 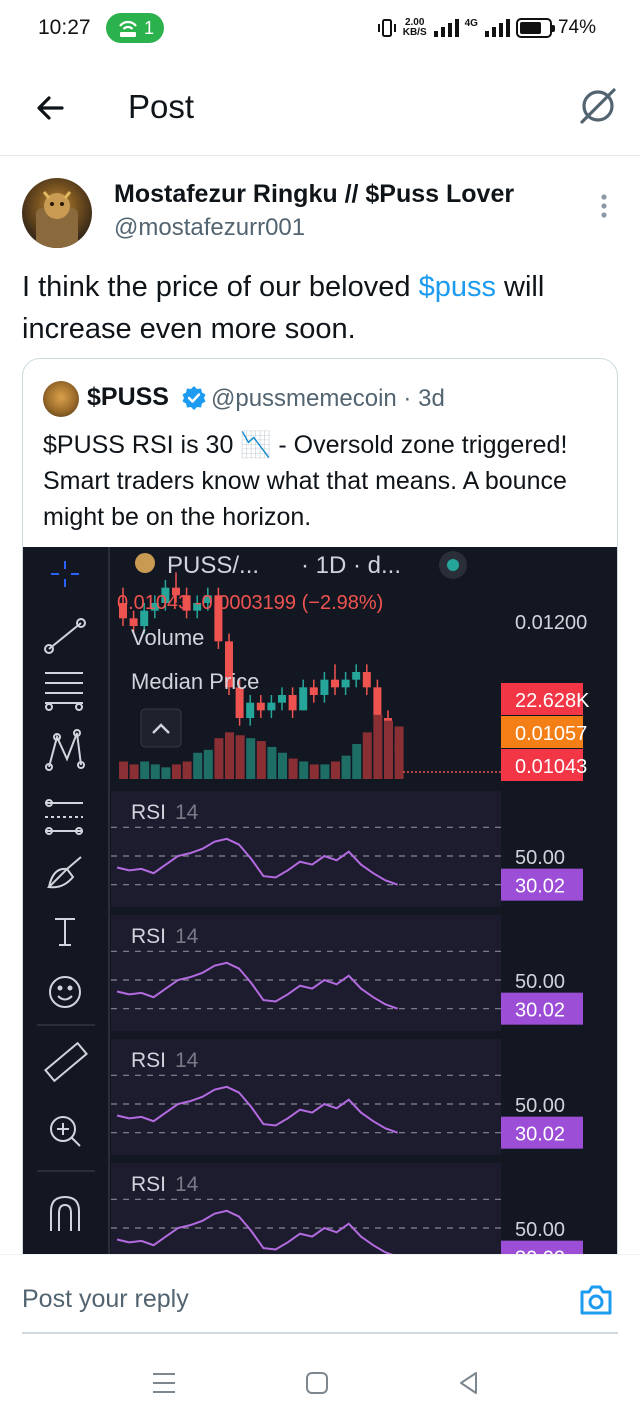 I want to click on price-tick: 0.01200, so click(x=551, y=623).